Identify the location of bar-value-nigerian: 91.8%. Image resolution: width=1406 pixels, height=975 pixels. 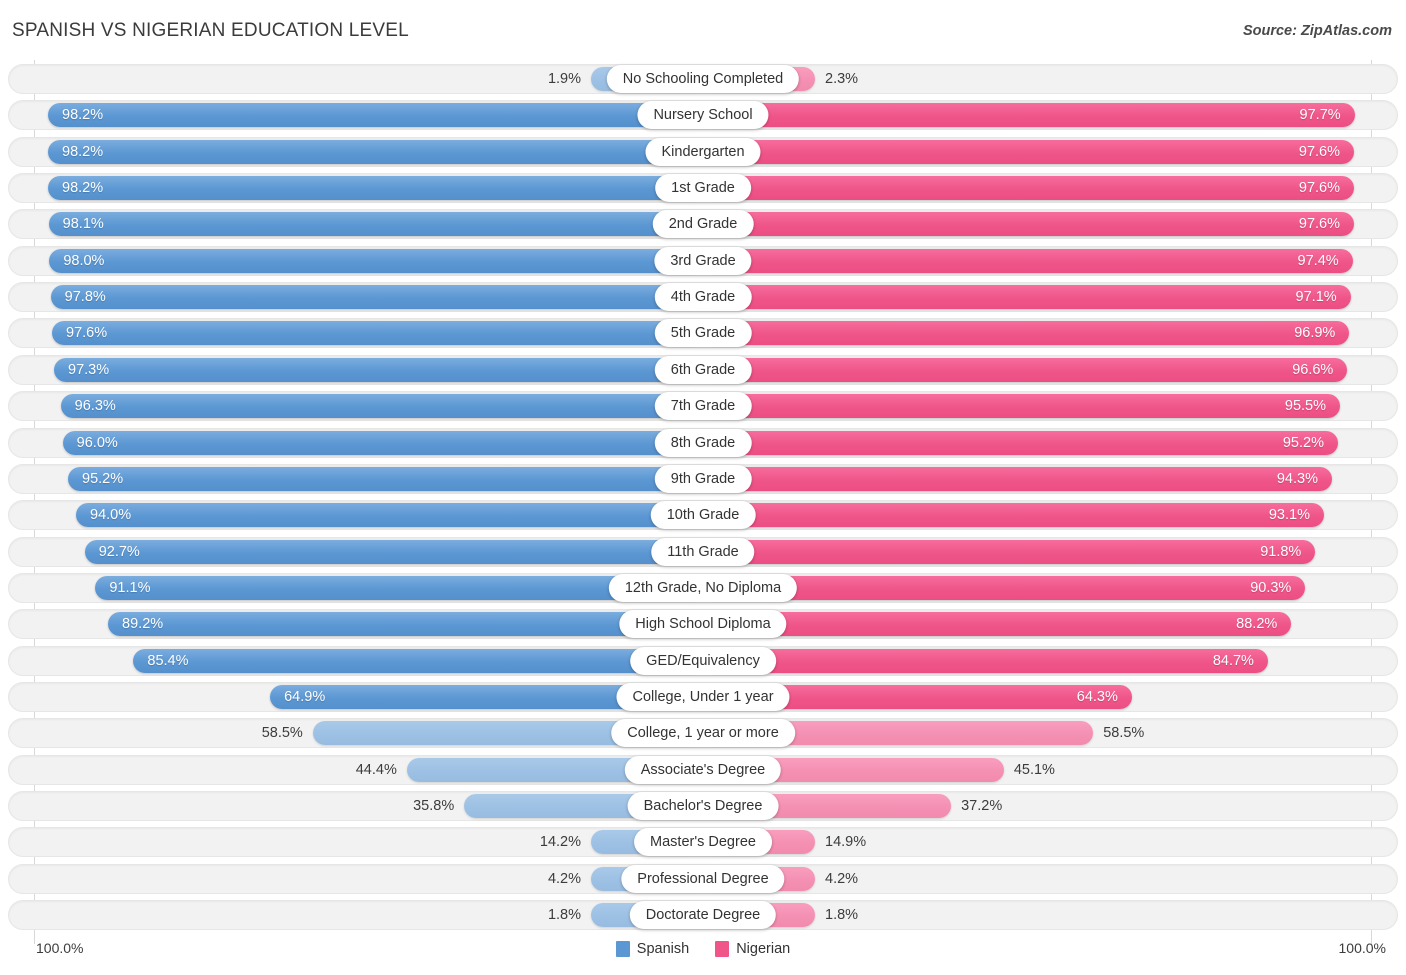
(1281, 551).